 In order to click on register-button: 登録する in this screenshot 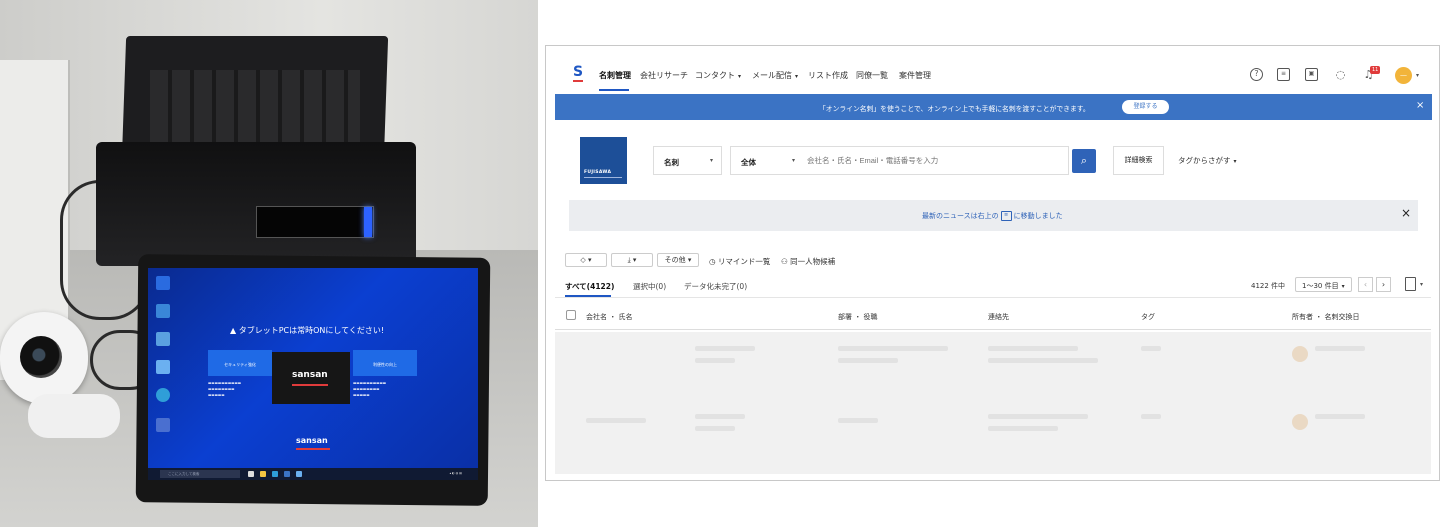, I will do `click(1145, 107)`.